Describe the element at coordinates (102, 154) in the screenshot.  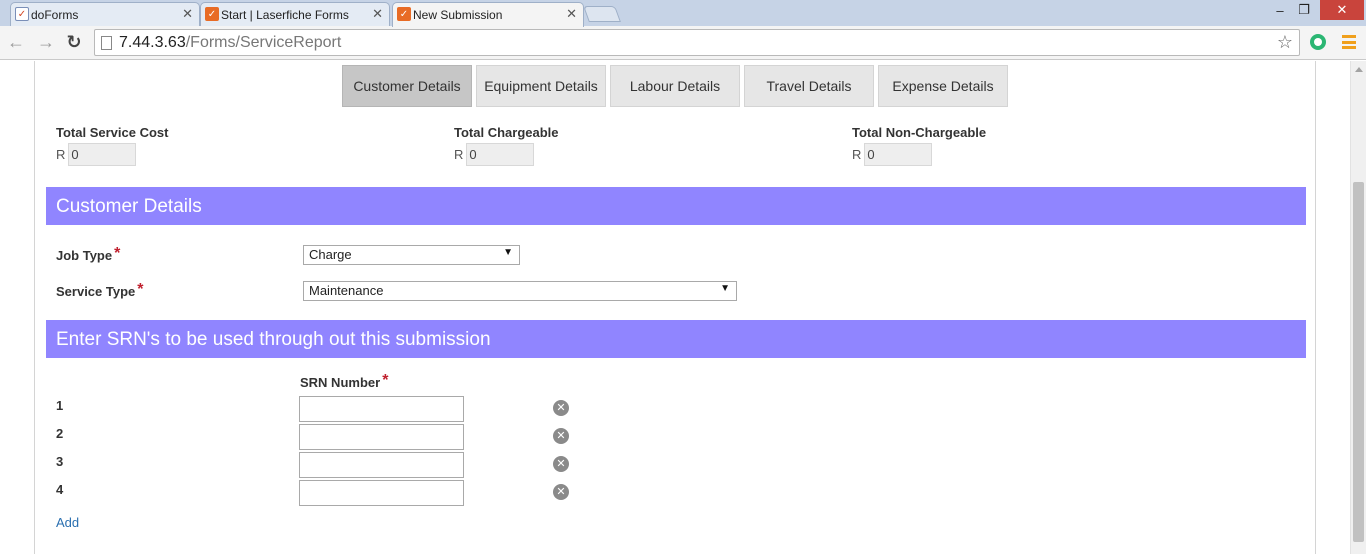
I see `total-service-cost-field: 0` at that location.